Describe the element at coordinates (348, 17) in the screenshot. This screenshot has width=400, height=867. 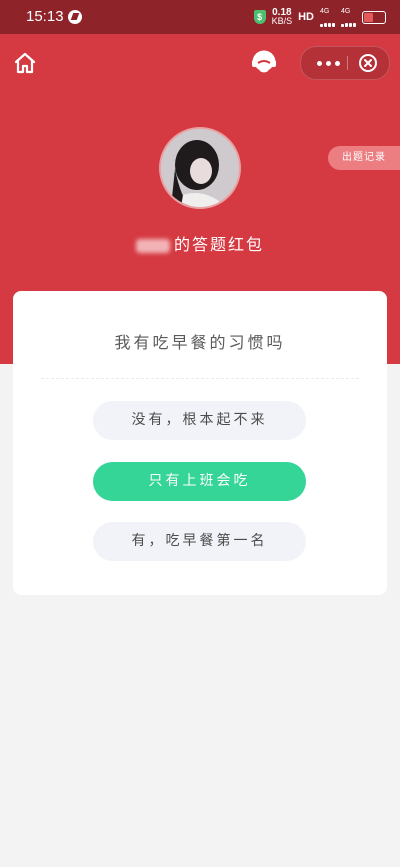
I see `signal-2-icon: 4G` at that location.